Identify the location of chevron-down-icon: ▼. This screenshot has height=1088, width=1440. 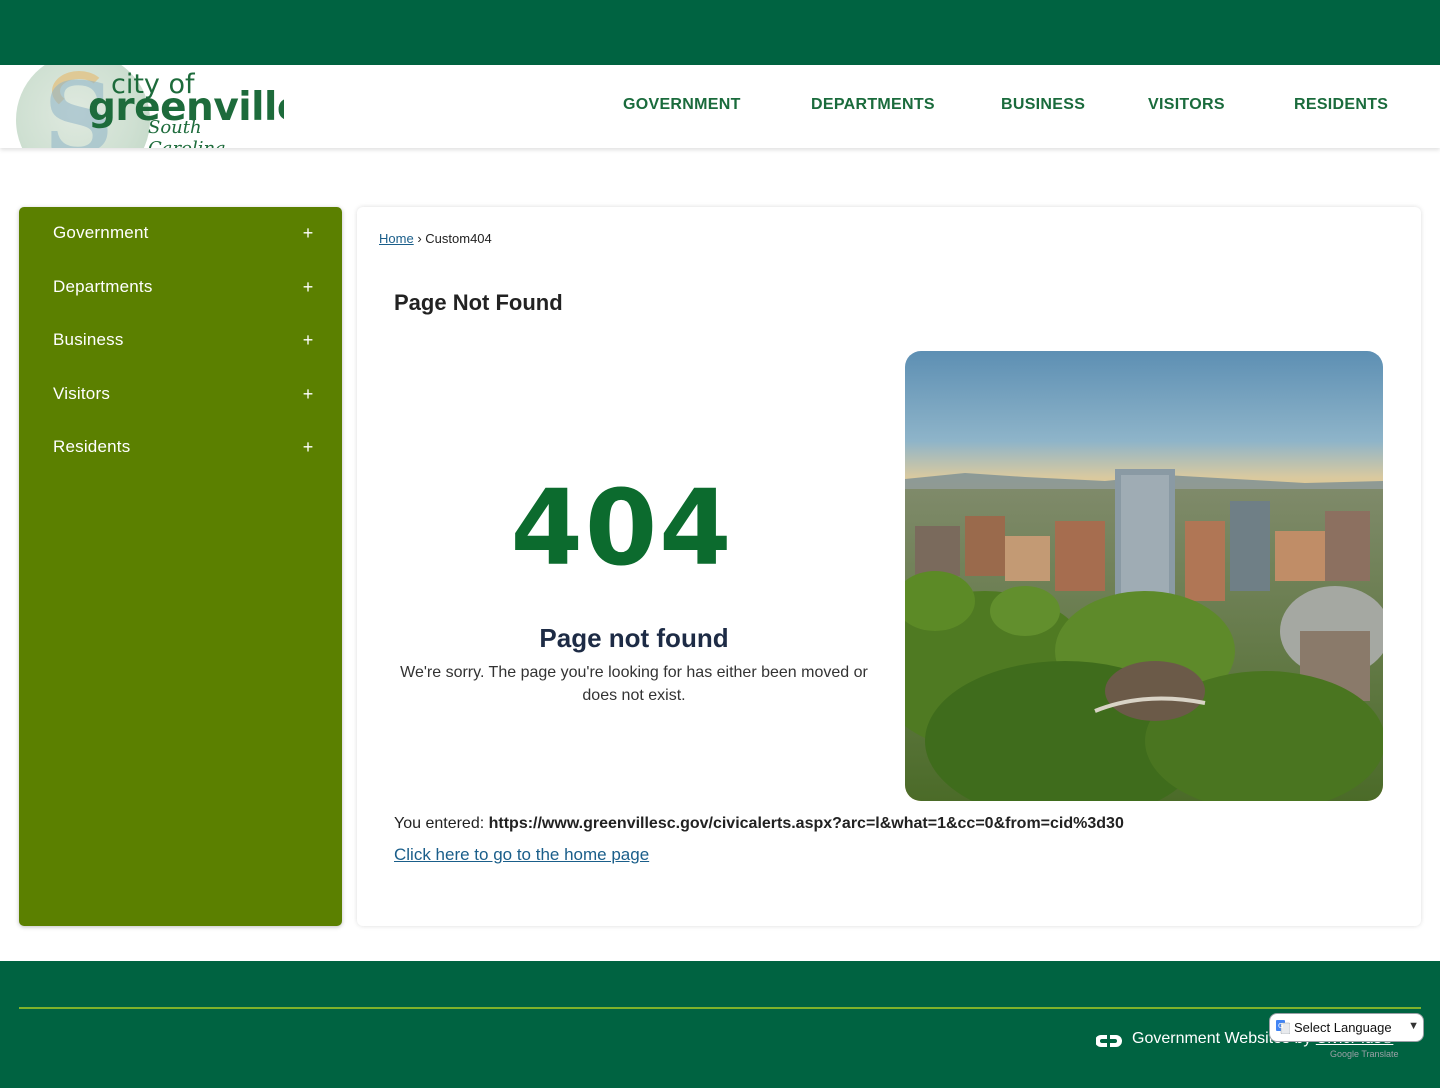
(1413, 1026).